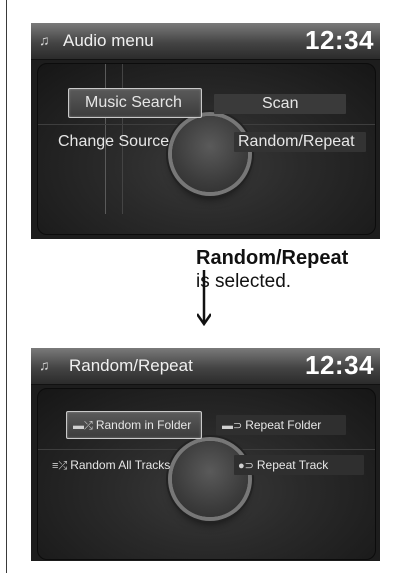  I want to click on menu-item-row: ≡⤮ Random All Tracks, so click(111, 465).